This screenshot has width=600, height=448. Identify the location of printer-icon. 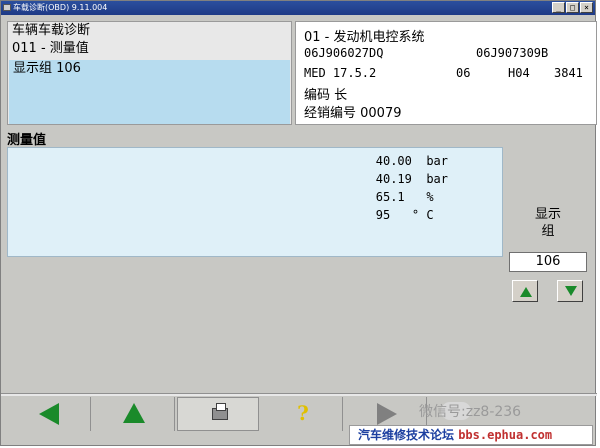
(220, 411).